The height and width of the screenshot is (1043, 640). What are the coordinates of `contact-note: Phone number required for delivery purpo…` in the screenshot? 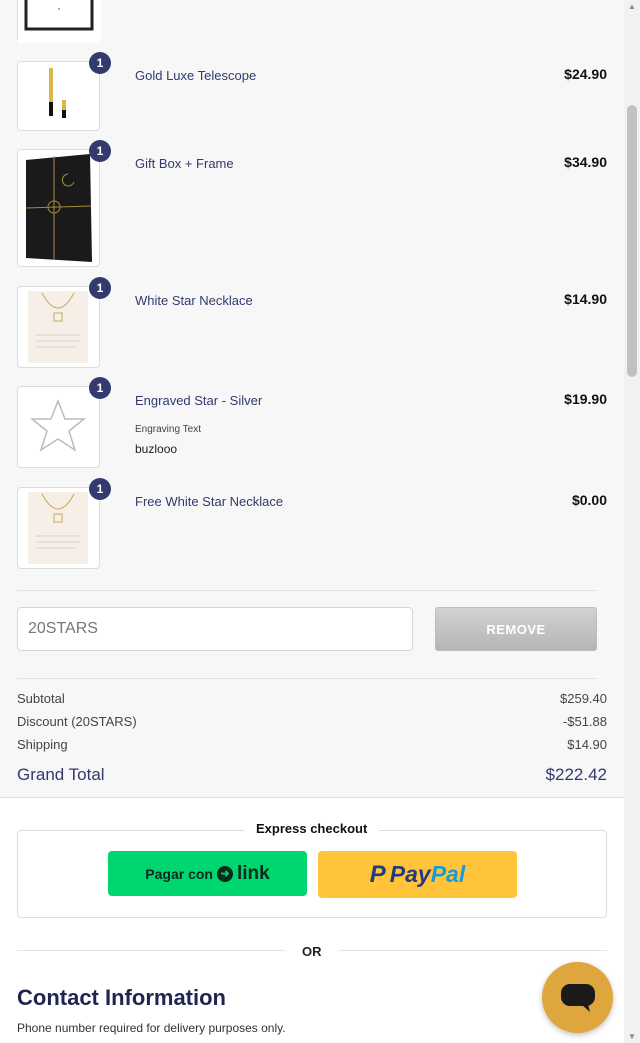 It's located at (151, 1028).